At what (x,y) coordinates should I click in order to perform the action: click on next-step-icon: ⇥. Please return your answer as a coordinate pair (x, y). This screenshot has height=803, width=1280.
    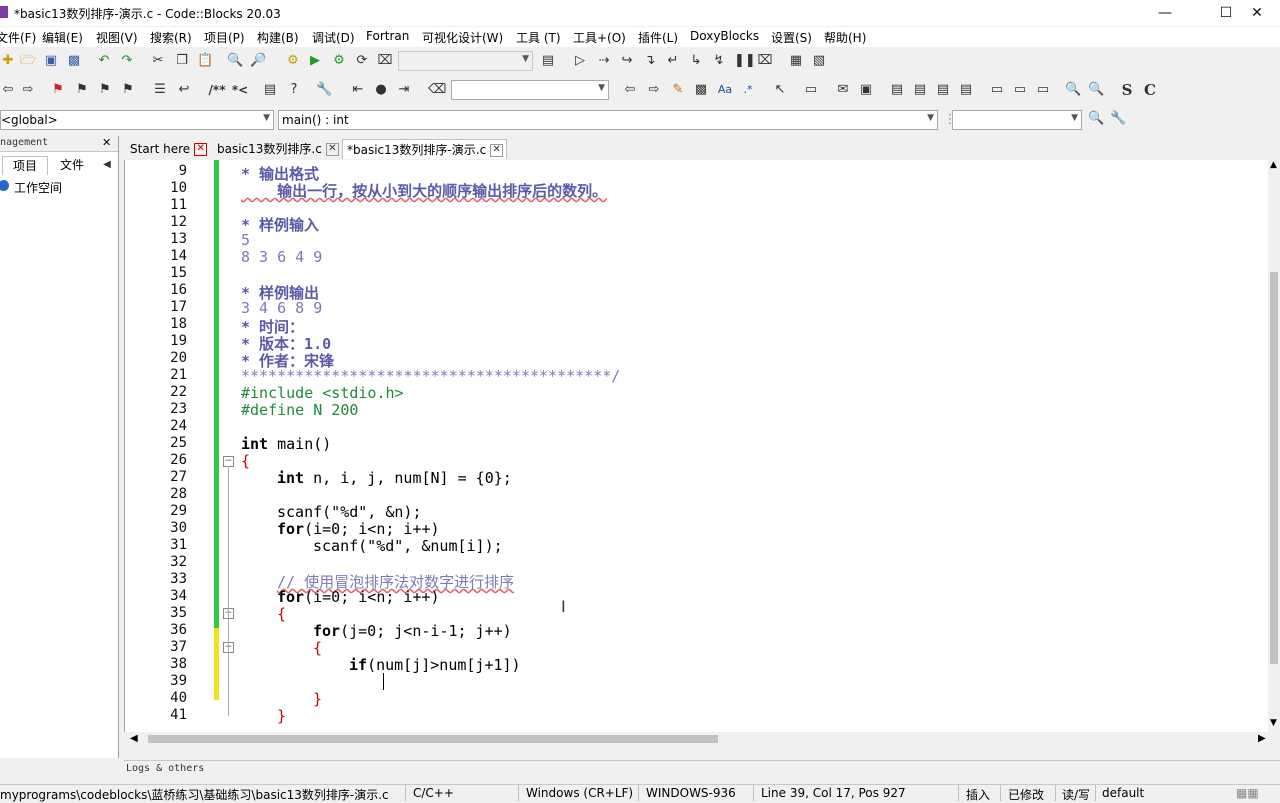
    Looking at the image, I should click on (404, 90).